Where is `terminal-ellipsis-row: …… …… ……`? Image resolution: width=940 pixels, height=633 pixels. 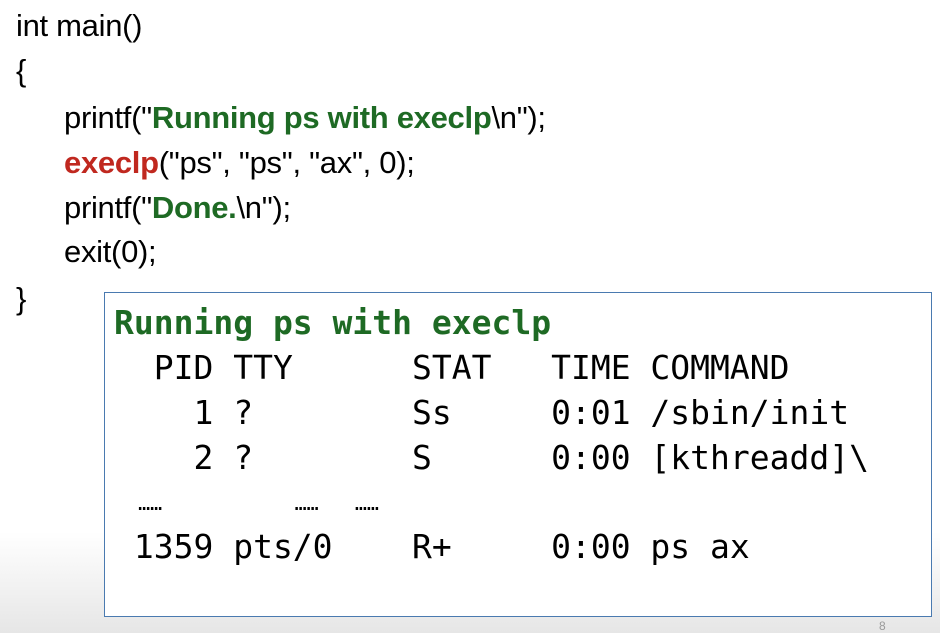
terminal-ellipsis-row: …… …… …… is located at coordinates (246, 503).